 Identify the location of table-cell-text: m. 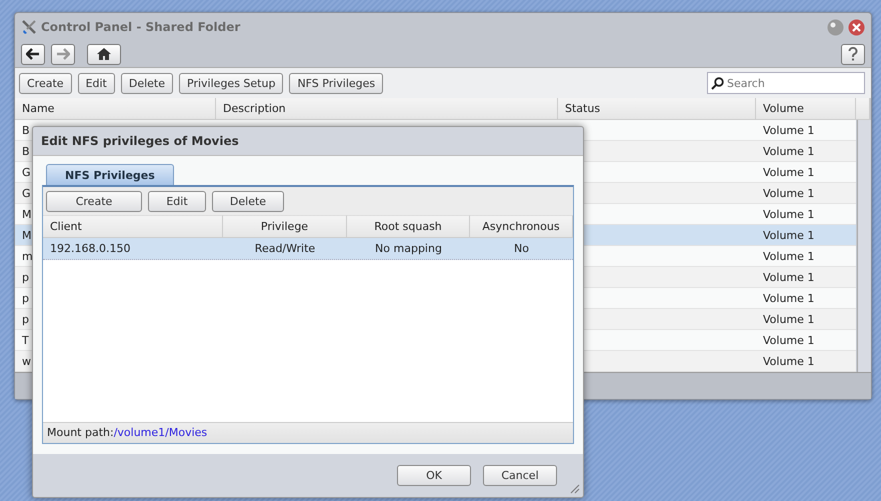
(27, 257).